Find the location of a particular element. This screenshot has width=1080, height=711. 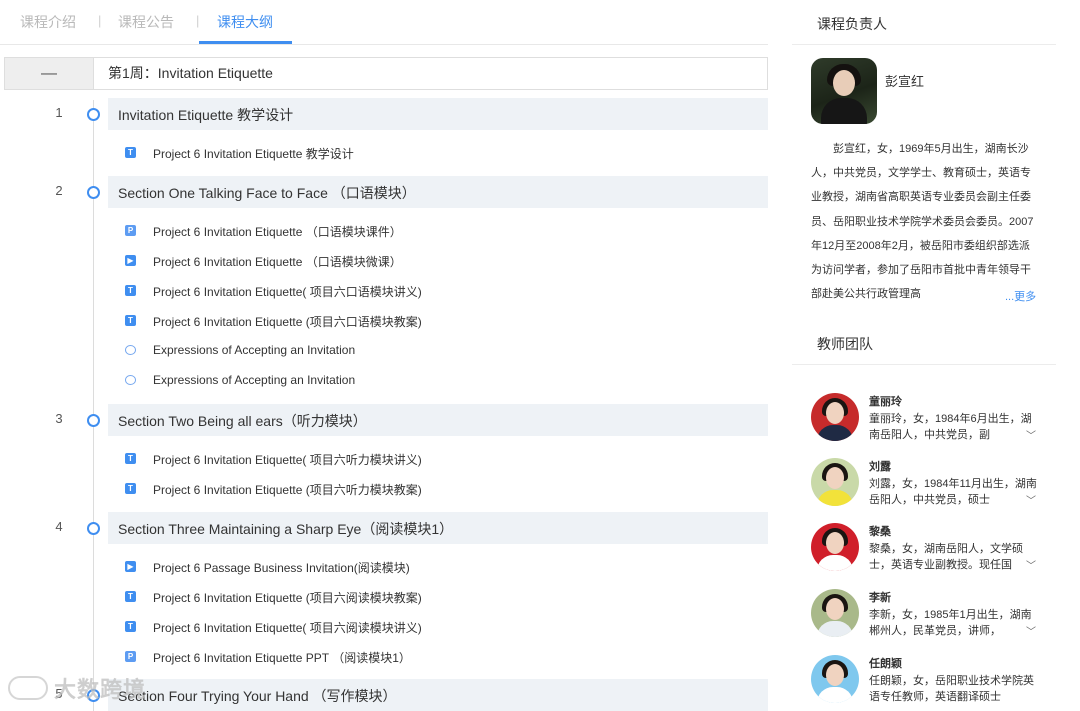

tab-bar: 课程介绍 | 课程公告 | 课程大纲 is located at coordinates (384, 22).